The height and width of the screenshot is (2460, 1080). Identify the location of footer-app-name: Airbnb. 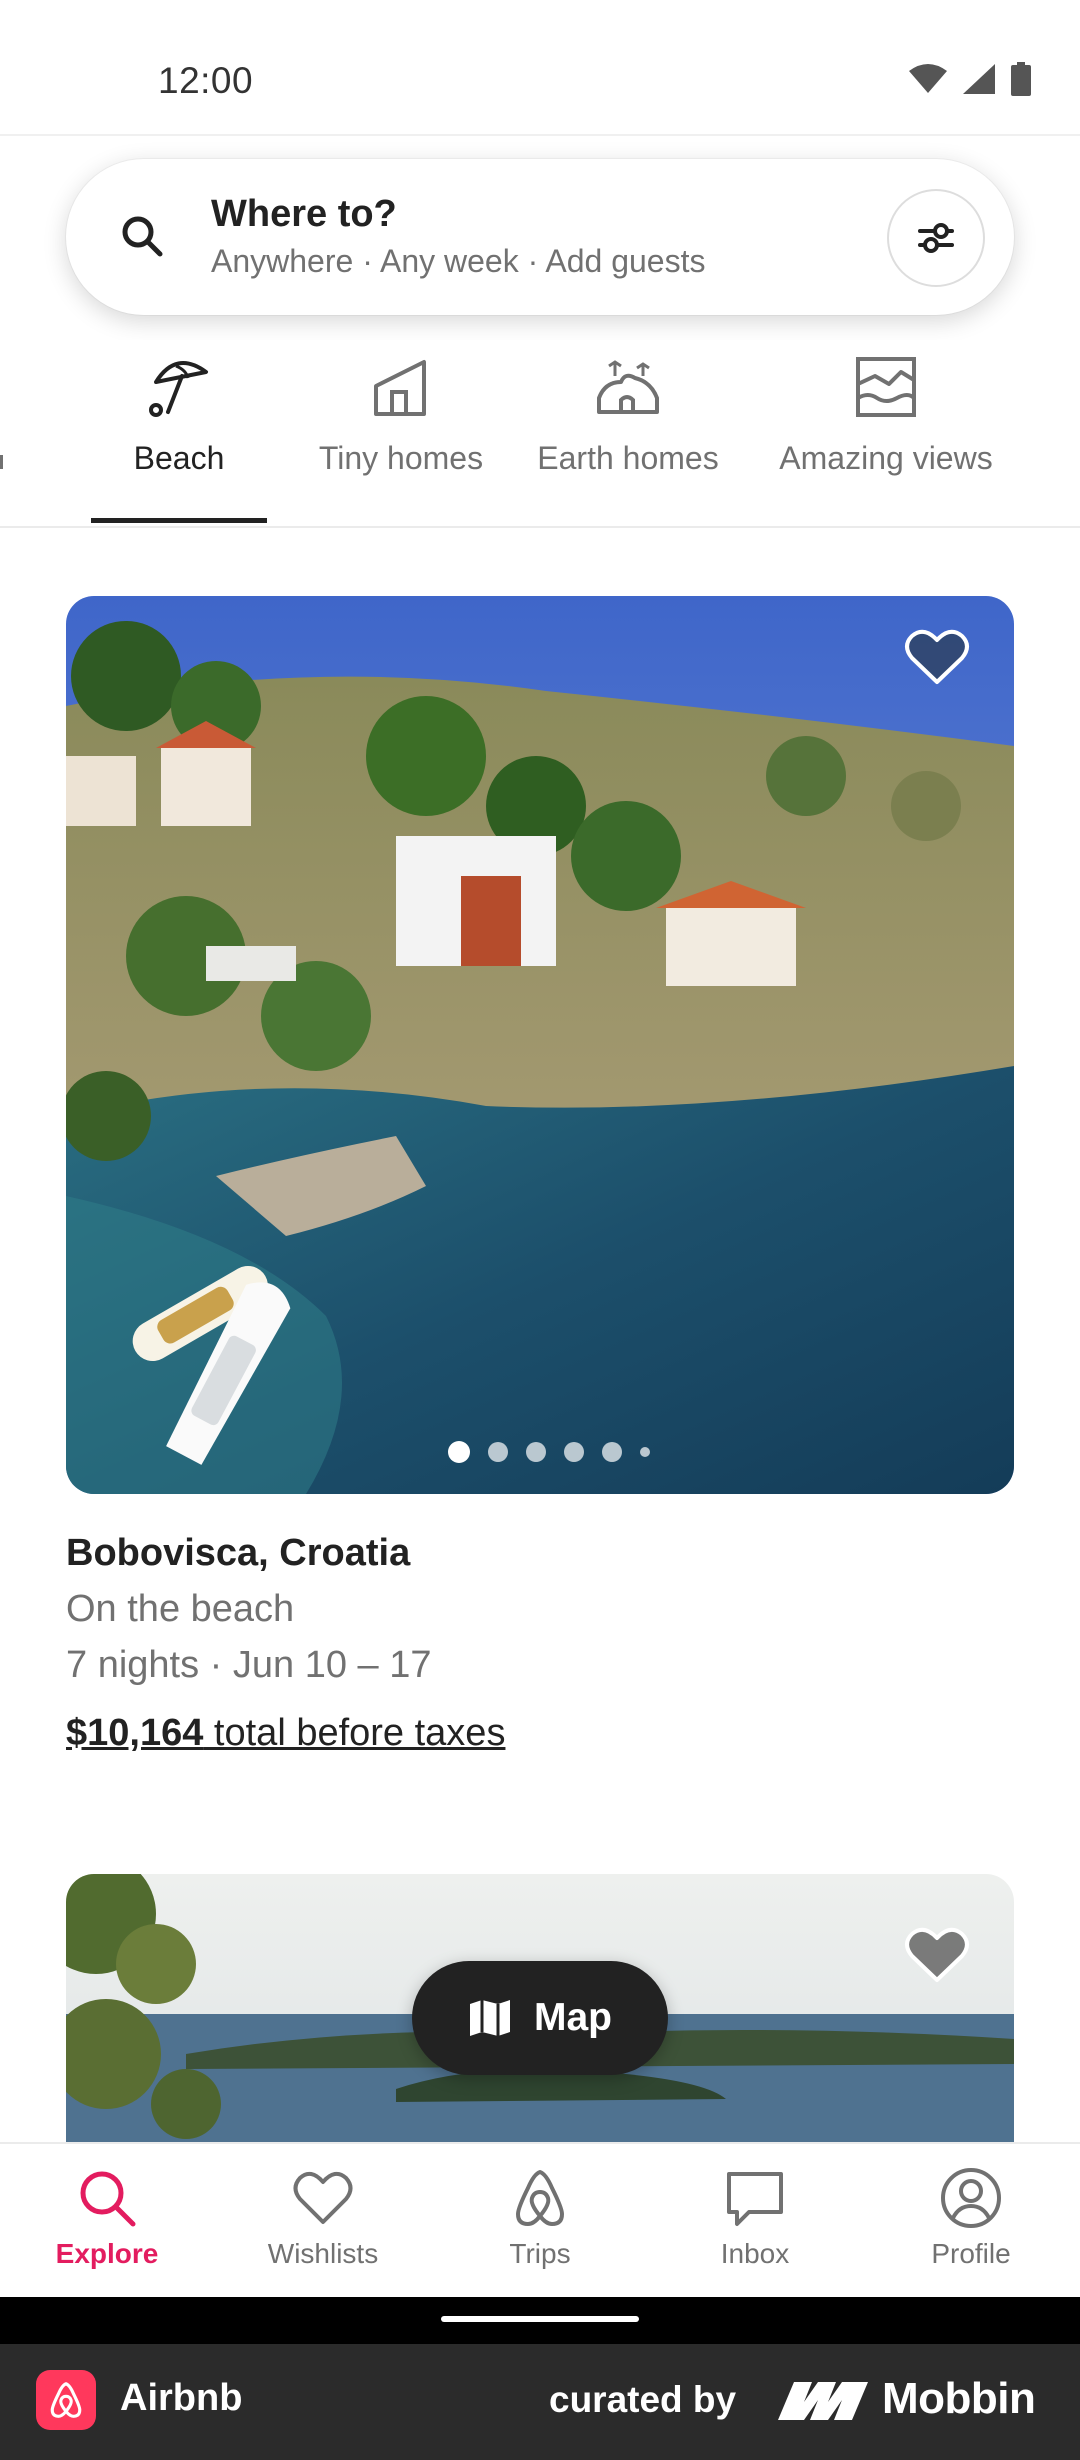
(181, 2398).